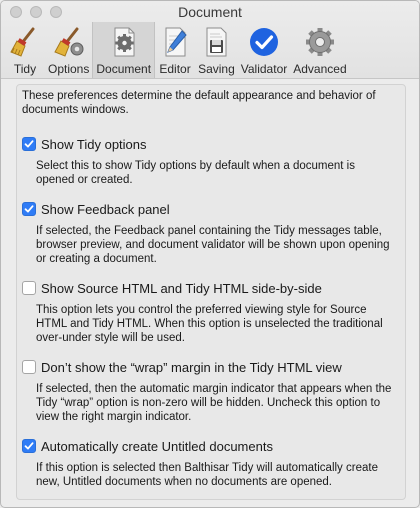 Image resolution: width=420 pixels, height=508 pixels. I want to click on toolbar-item-label: Options, so click(69, 69).